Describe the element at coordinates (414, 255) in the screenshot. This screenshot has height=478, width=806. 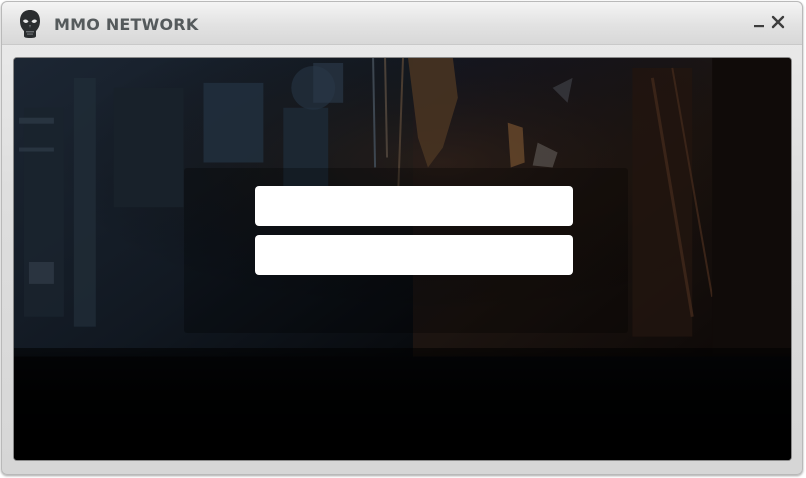
I see `password-input` at that location.